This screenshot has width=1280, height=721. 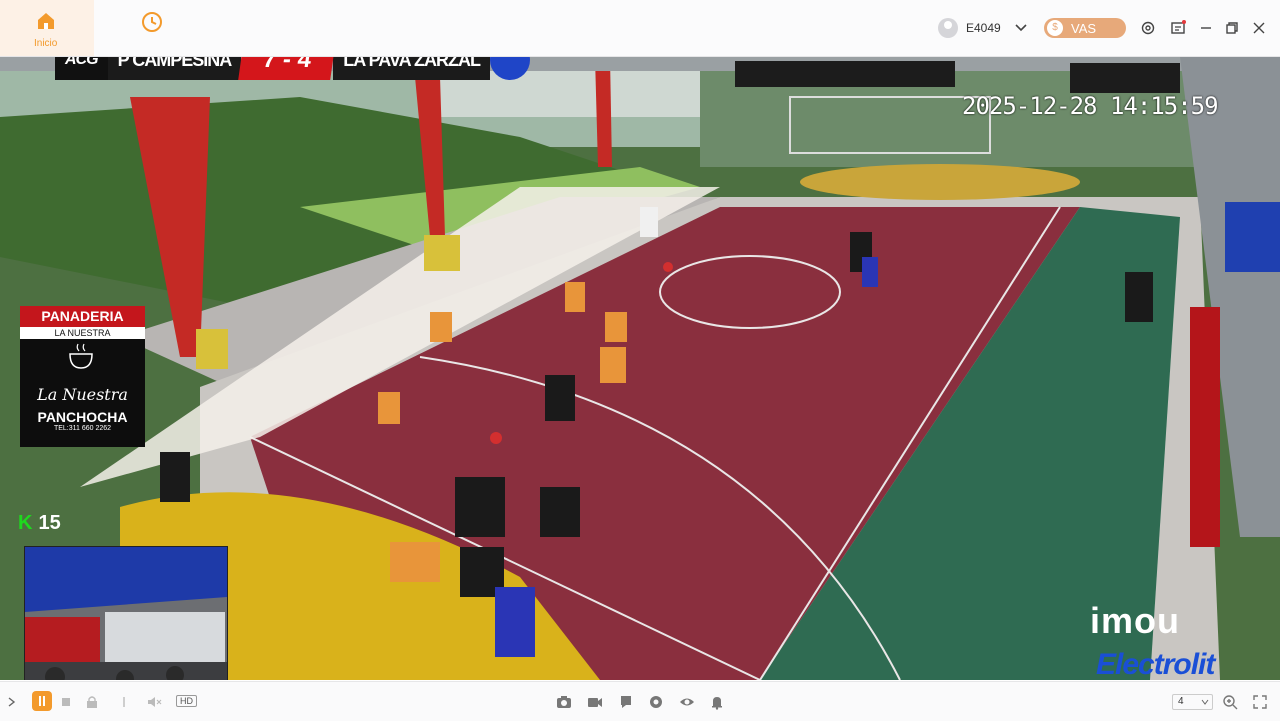 I want to click on sponsor-logo-text: La Nuestra, so click(x=82, y=394).